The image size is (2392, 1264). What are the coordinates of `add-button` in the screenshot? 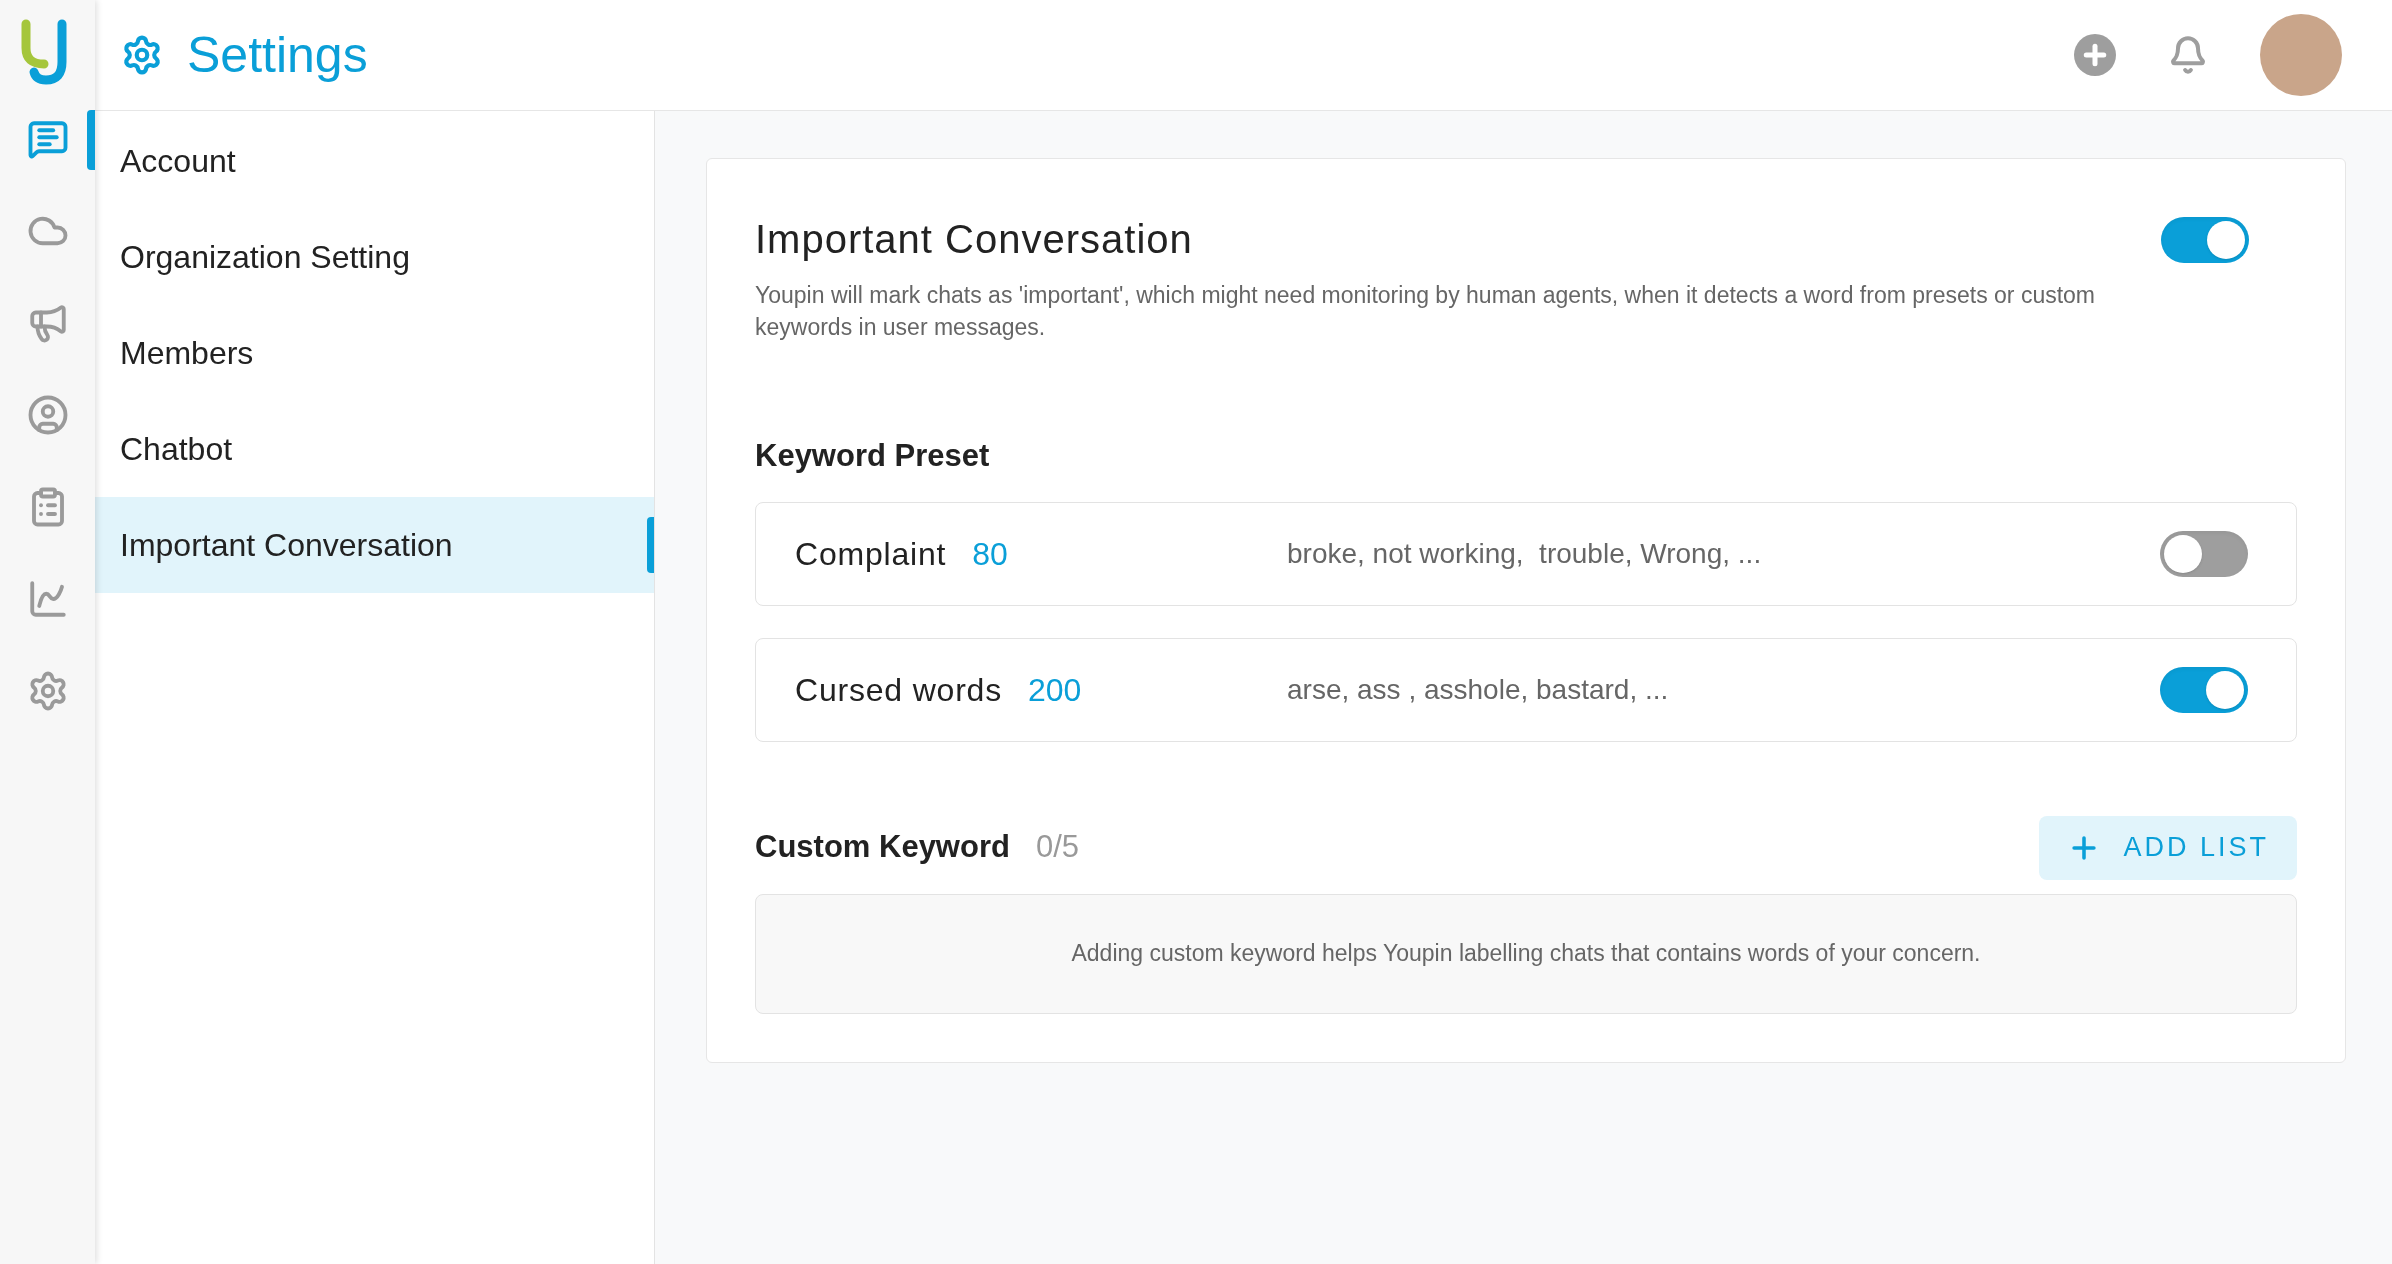 It's located at (2095, 55).